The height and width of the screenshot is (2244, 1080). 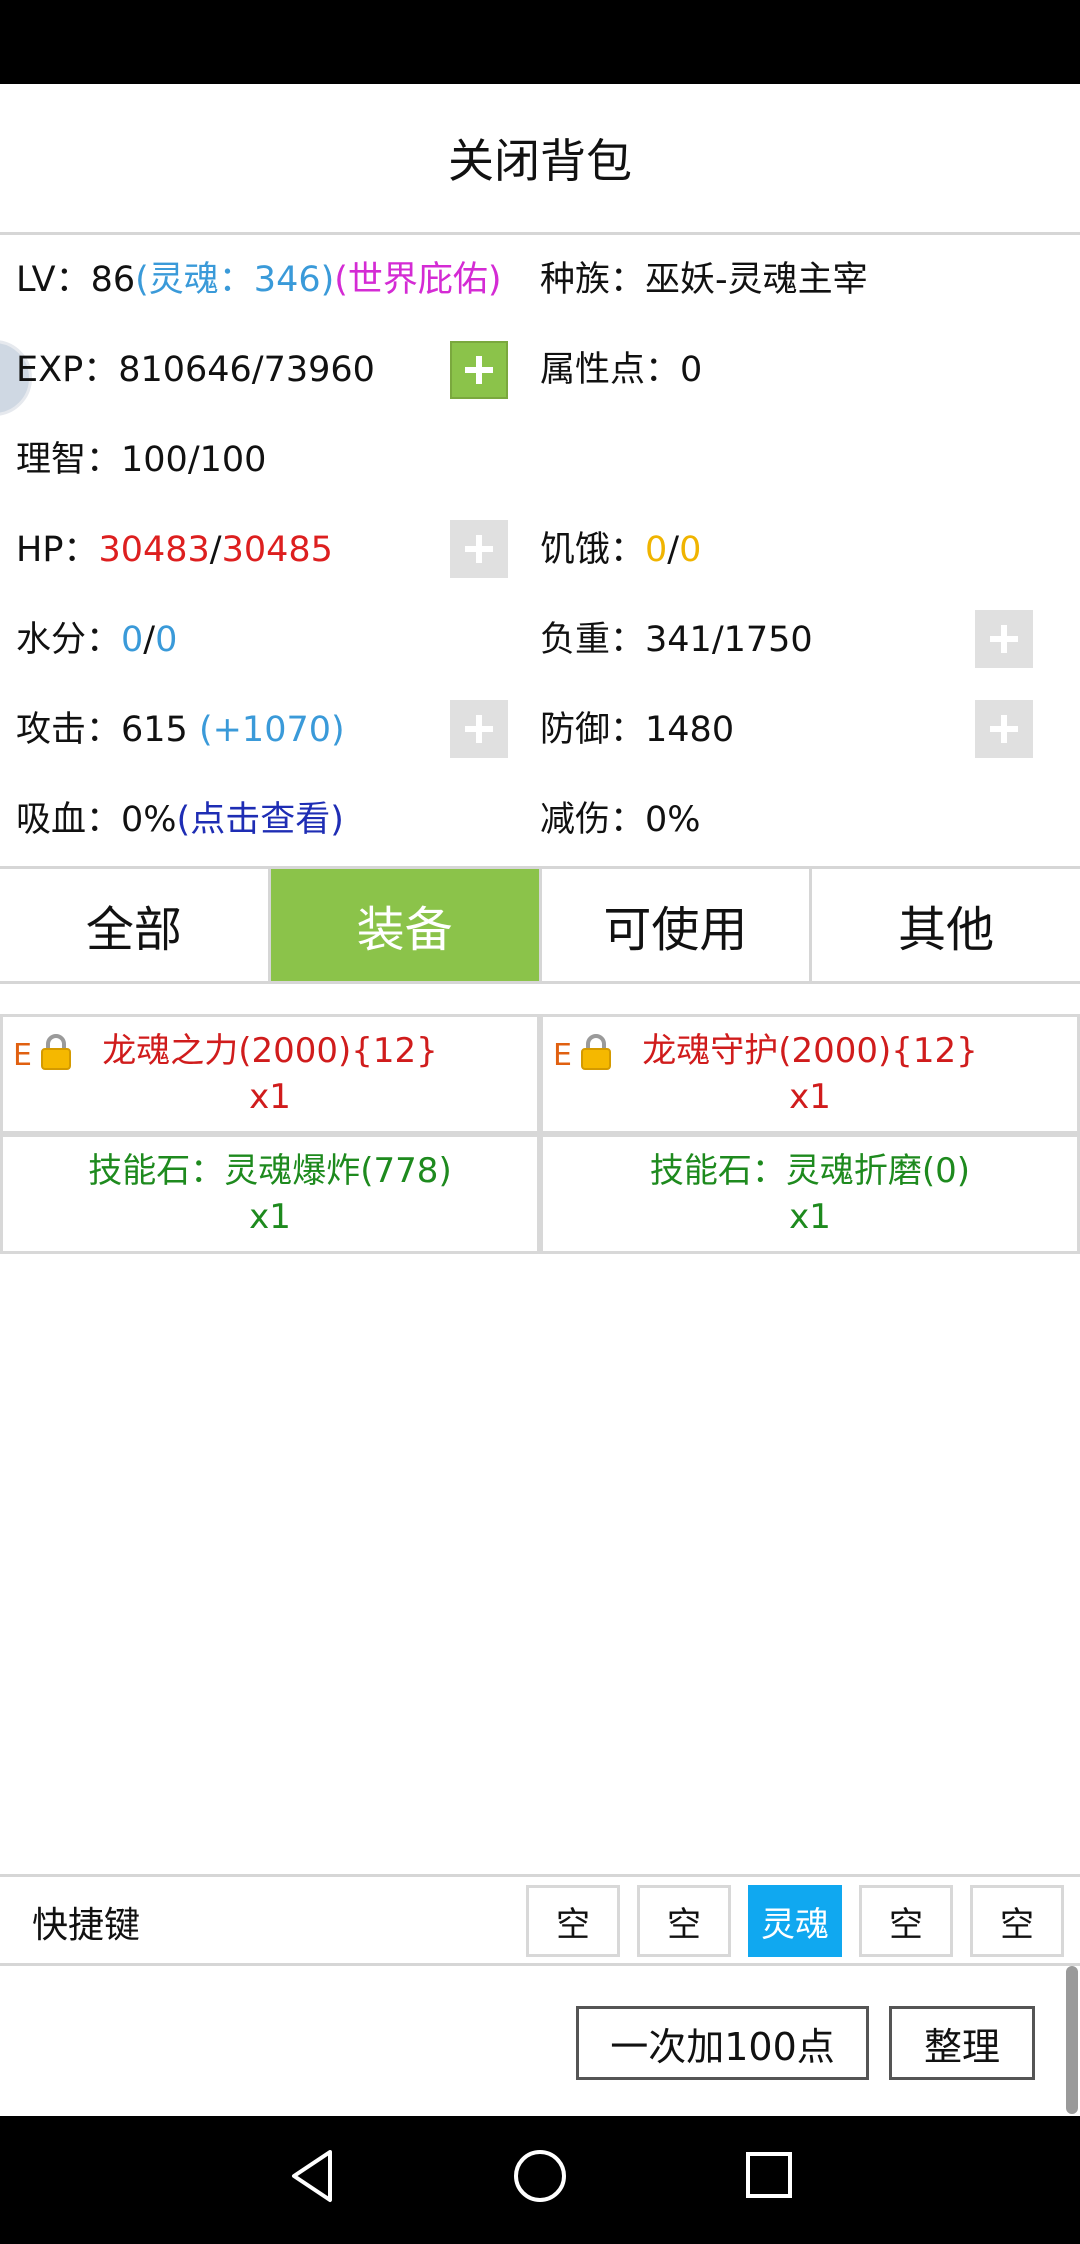 What do you see at coordinates (677, 925) in the screenshot?
I see `tab-usable: 可使用` at bounding box center [677, 925].